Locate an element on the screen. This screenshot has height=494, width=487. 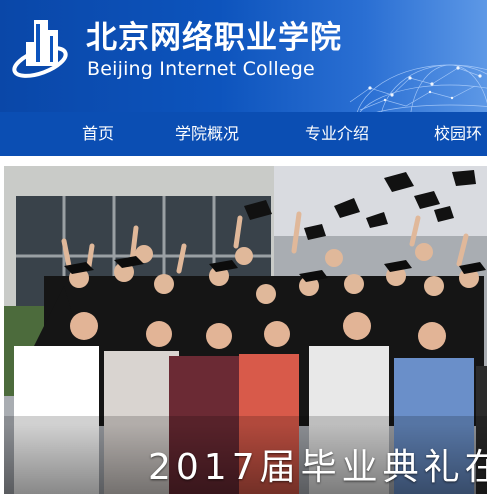
banner-caption: 2017届毕业典礼在 is located at coordinates (317, 467).